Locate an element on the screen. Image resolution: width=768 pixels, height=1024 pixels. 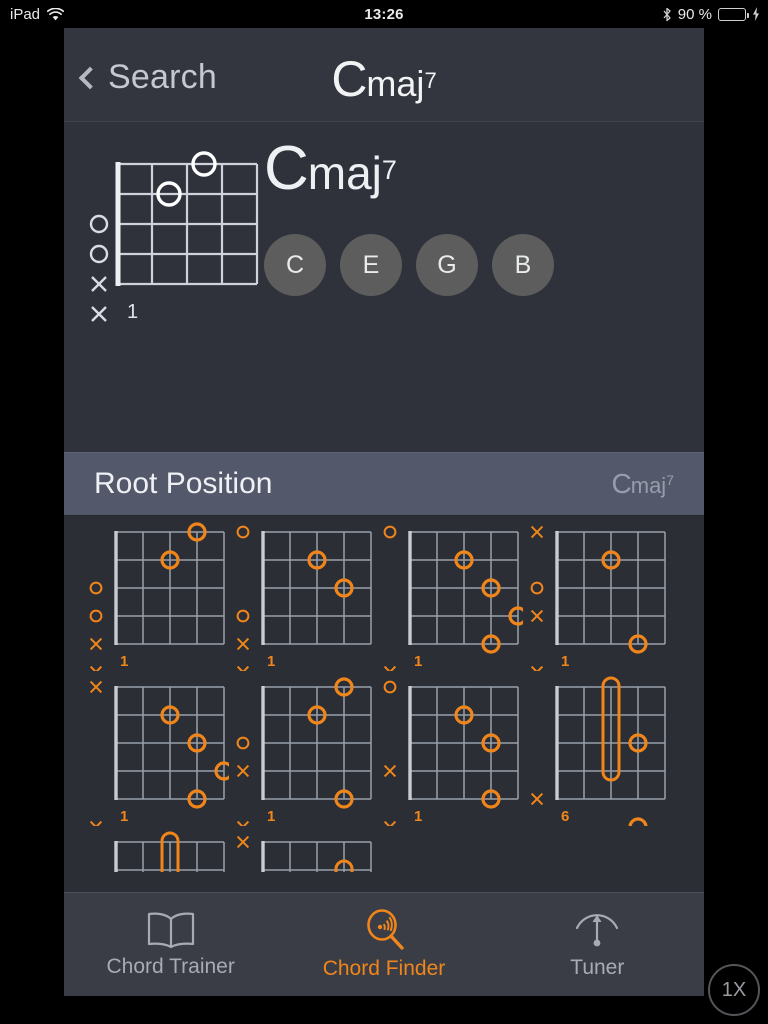
section-root: C is located at coordinates (621, 483).